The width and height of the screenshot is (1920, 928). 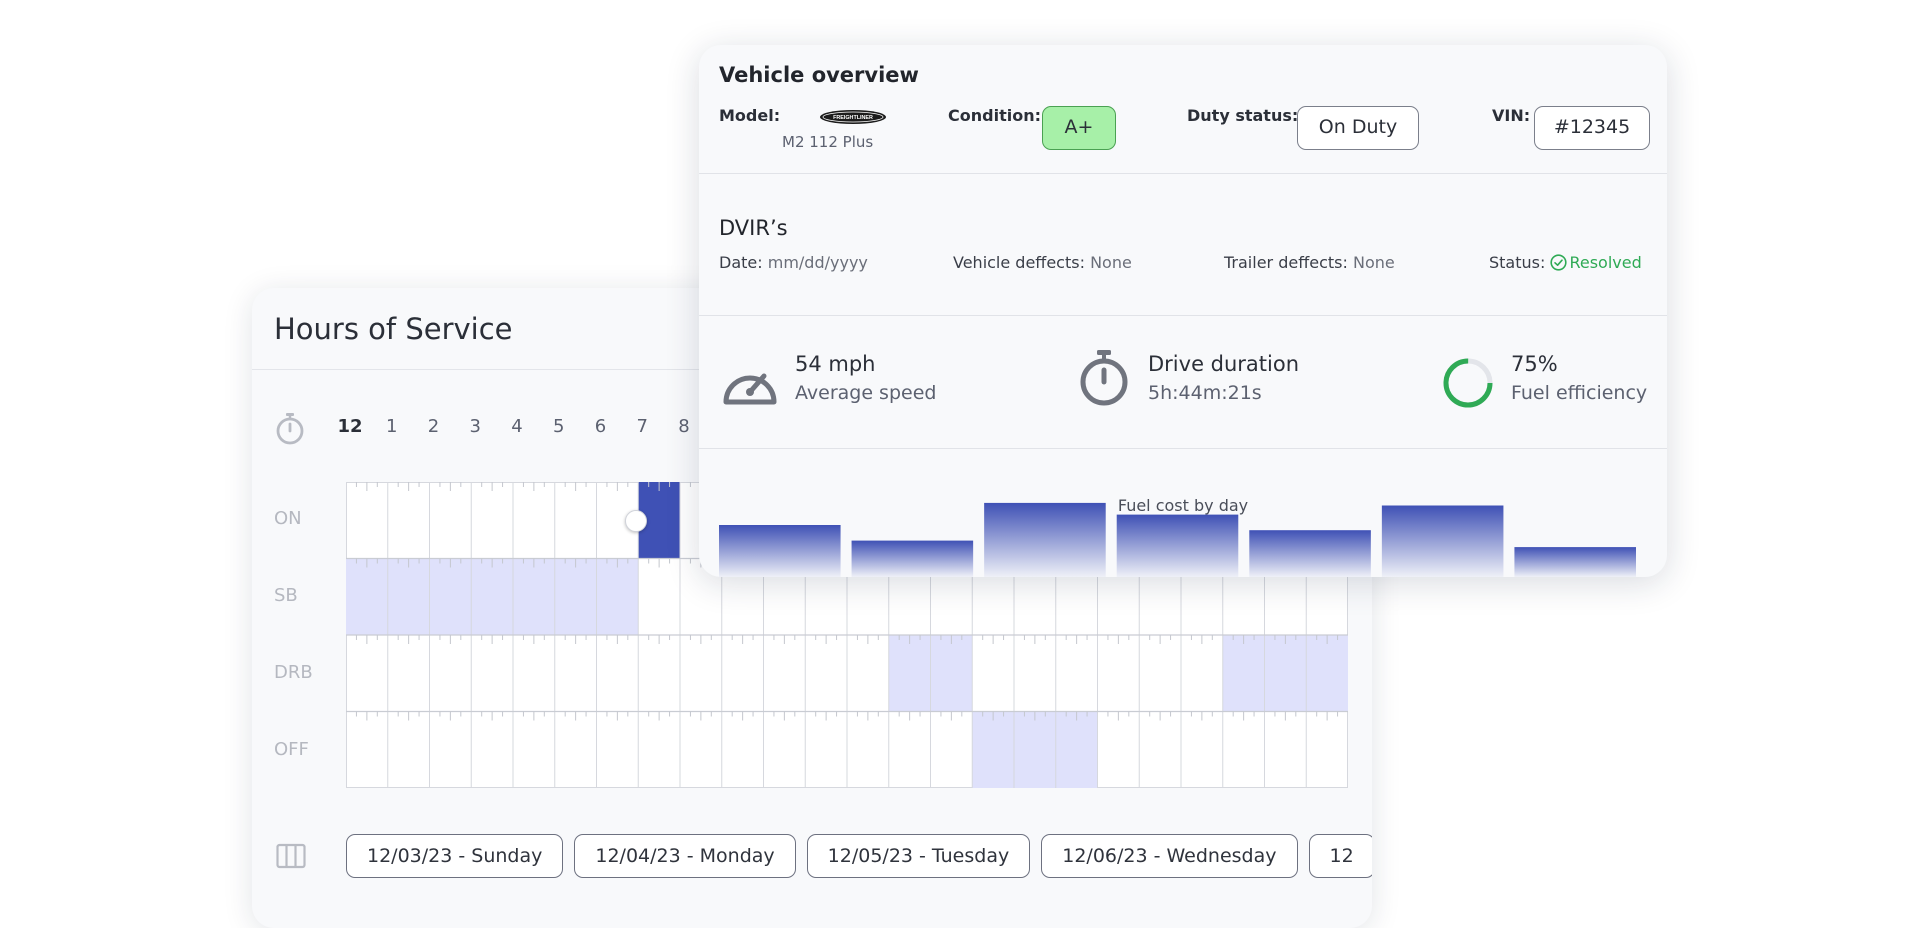 I want to click on trailer-defects-value: None, so click(x=1373, y=262).